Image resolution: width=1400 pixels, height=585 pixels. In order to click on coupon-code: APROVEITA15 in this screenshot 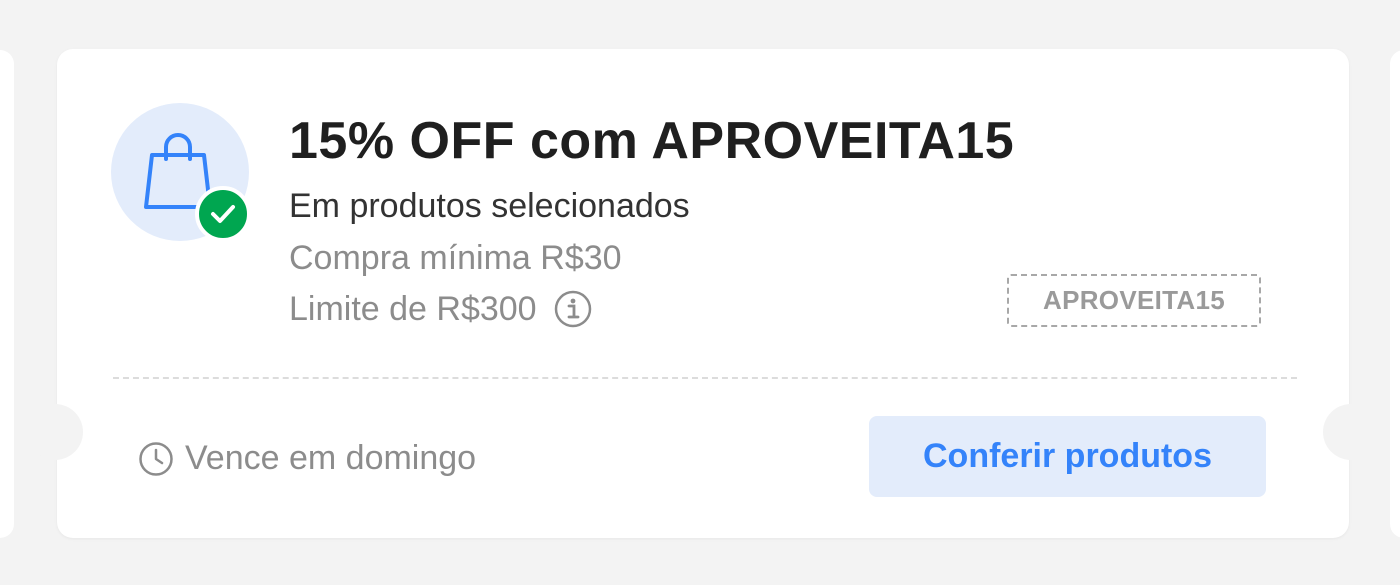, I will do `click(1134, 300)`.